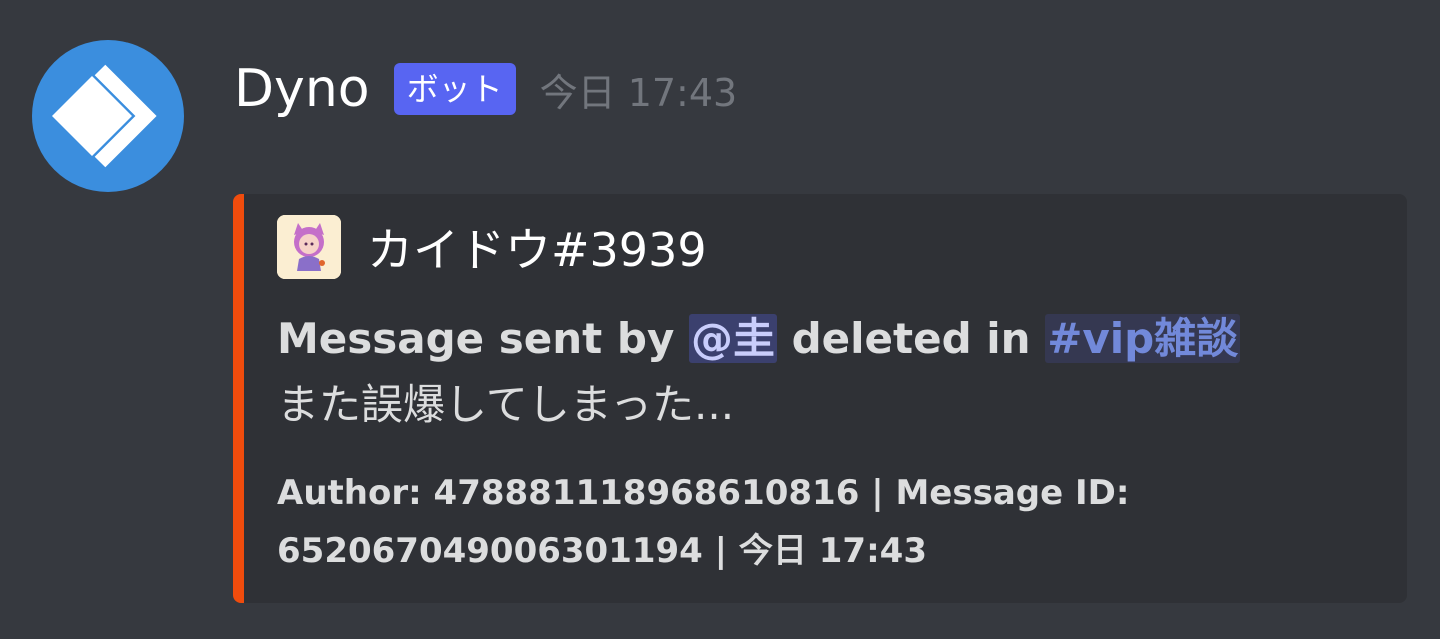 This screenshot has width=1440, height=639. What do you see at coordinates (911, 338) in the screenshot?
I see `notice-middle-text: deleted in` at bounding box center [911, 338].